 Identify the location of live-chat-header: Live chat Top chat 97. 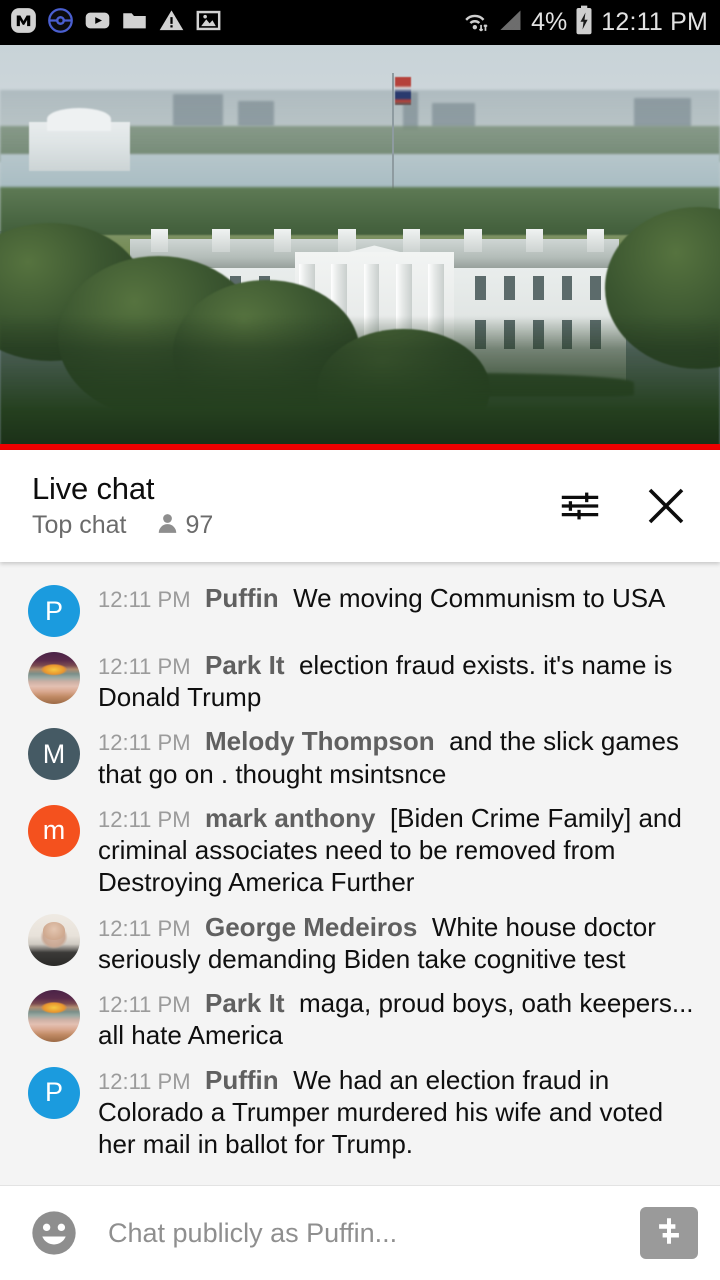
(360, 506).